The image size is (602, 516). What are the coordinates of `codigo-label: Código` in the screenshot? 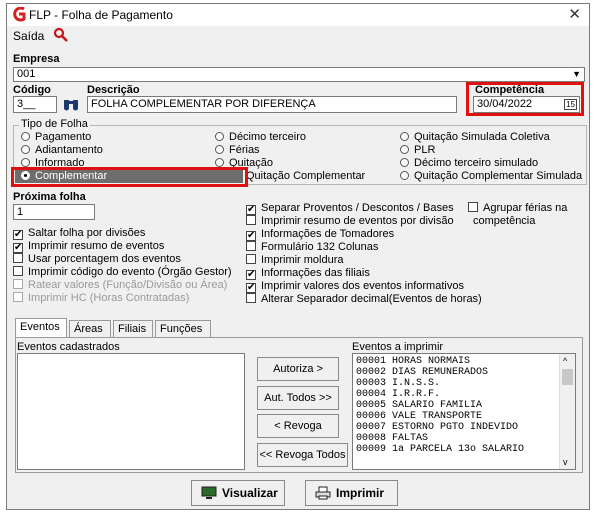 It's located at (32, 90).